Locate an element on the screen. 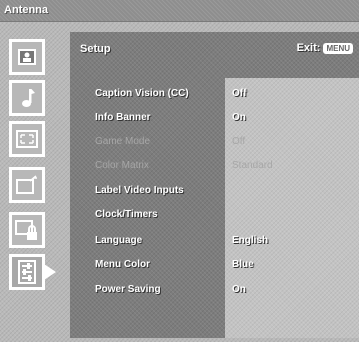 This screenshot has width=359, height=342. menu-badge: MENU is located at coordinates (338, 48).